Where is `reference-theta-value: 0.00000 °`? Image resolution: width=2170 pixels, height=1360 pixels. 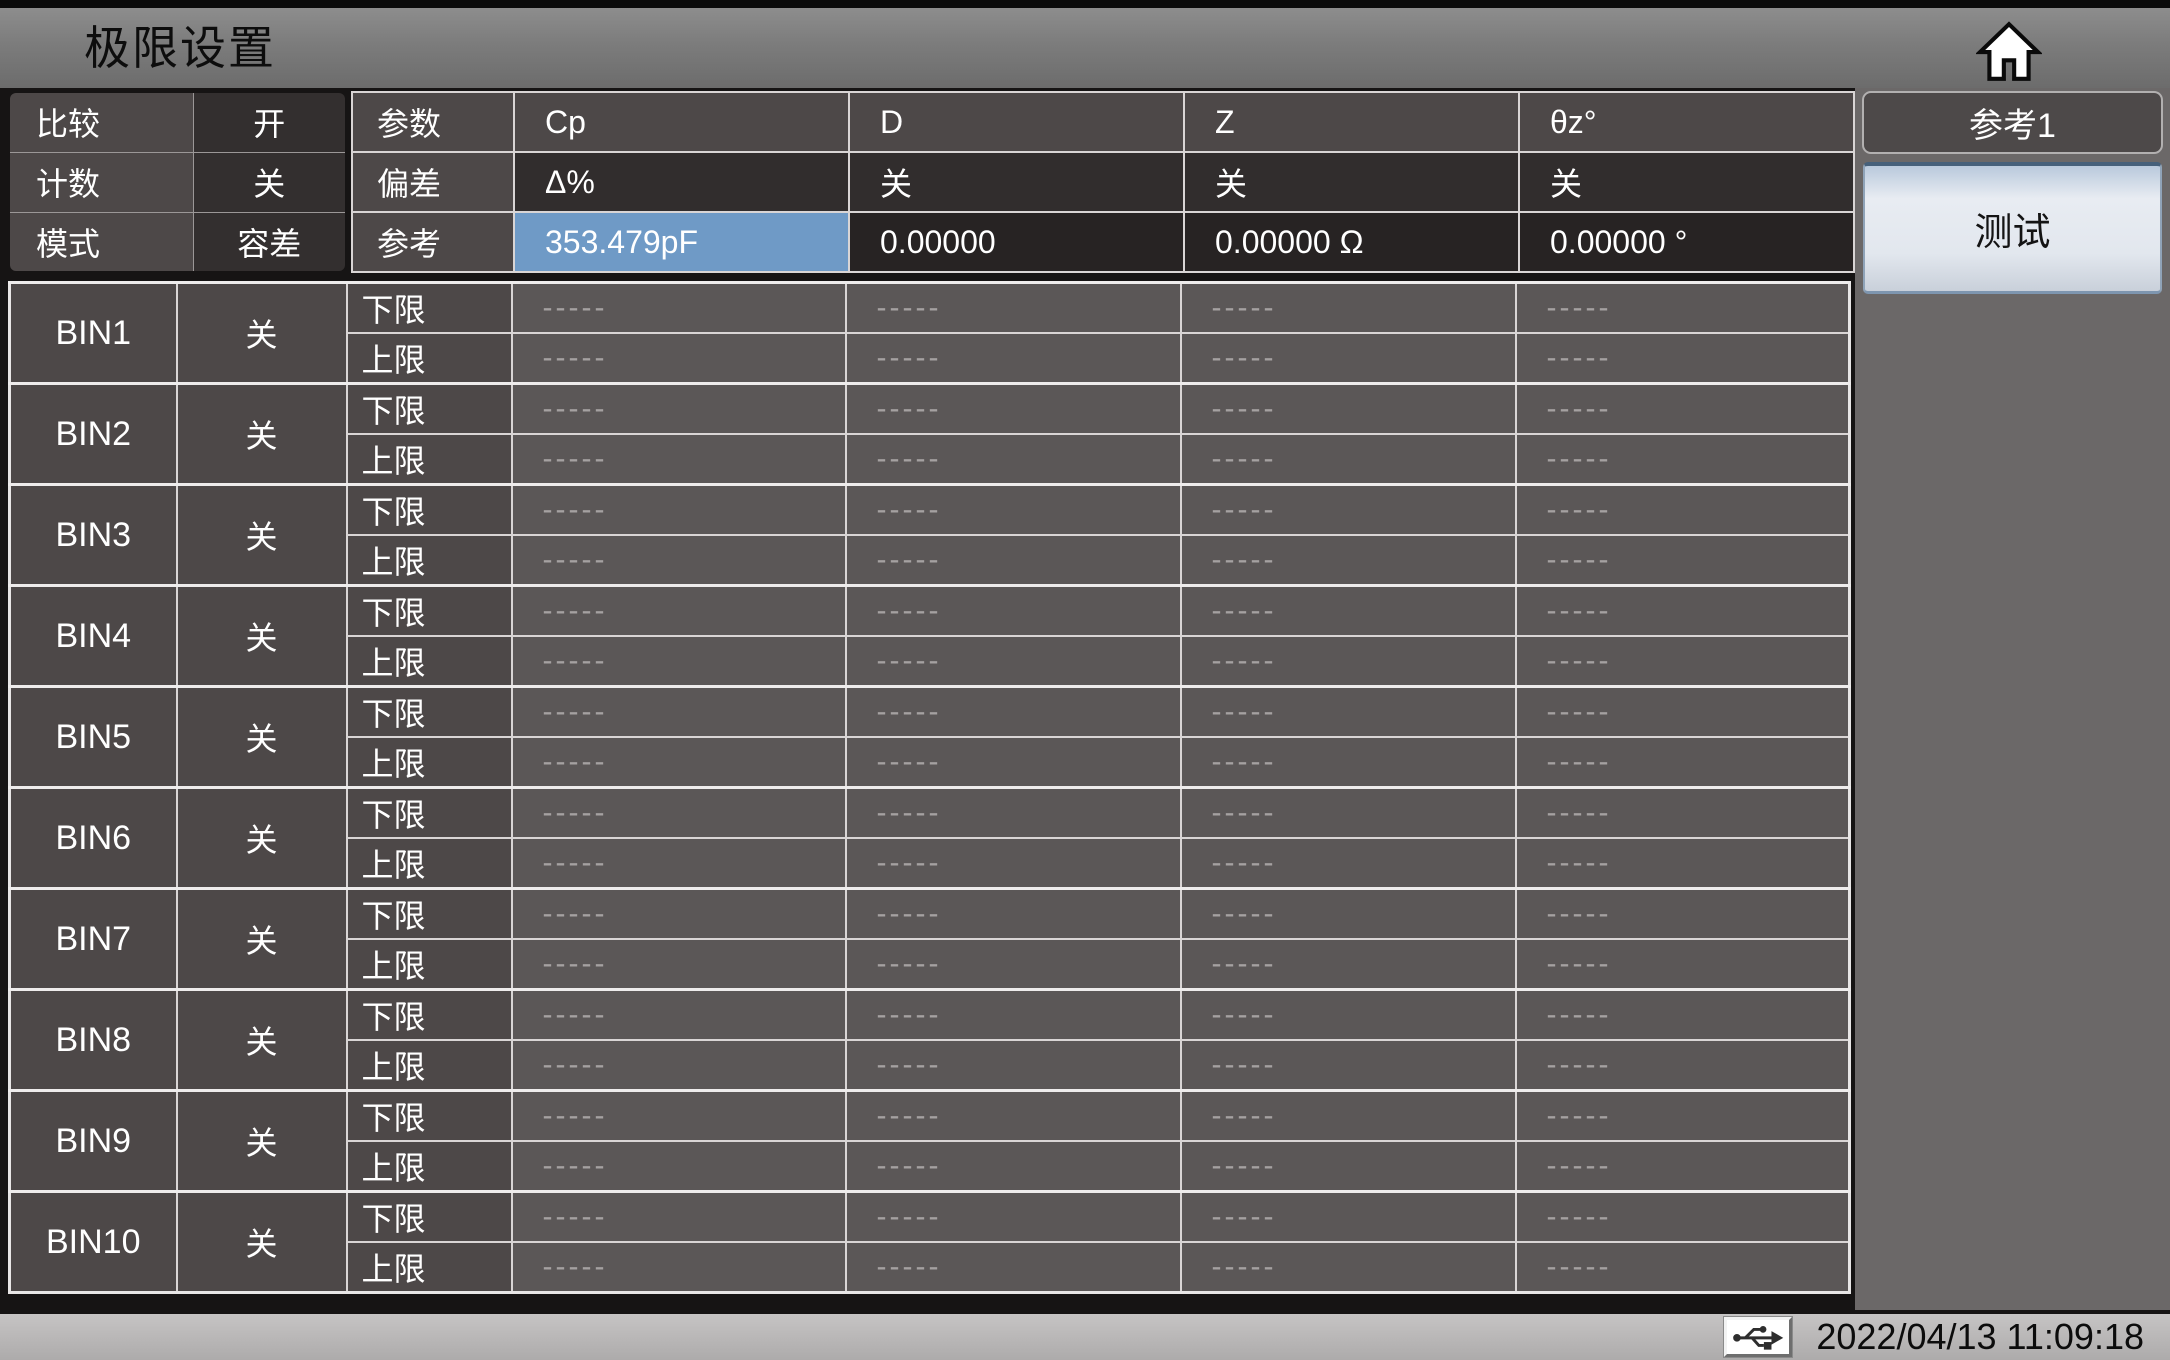 reference-theta-value: 0.00000 ° is located at coordinates (1686, 242).